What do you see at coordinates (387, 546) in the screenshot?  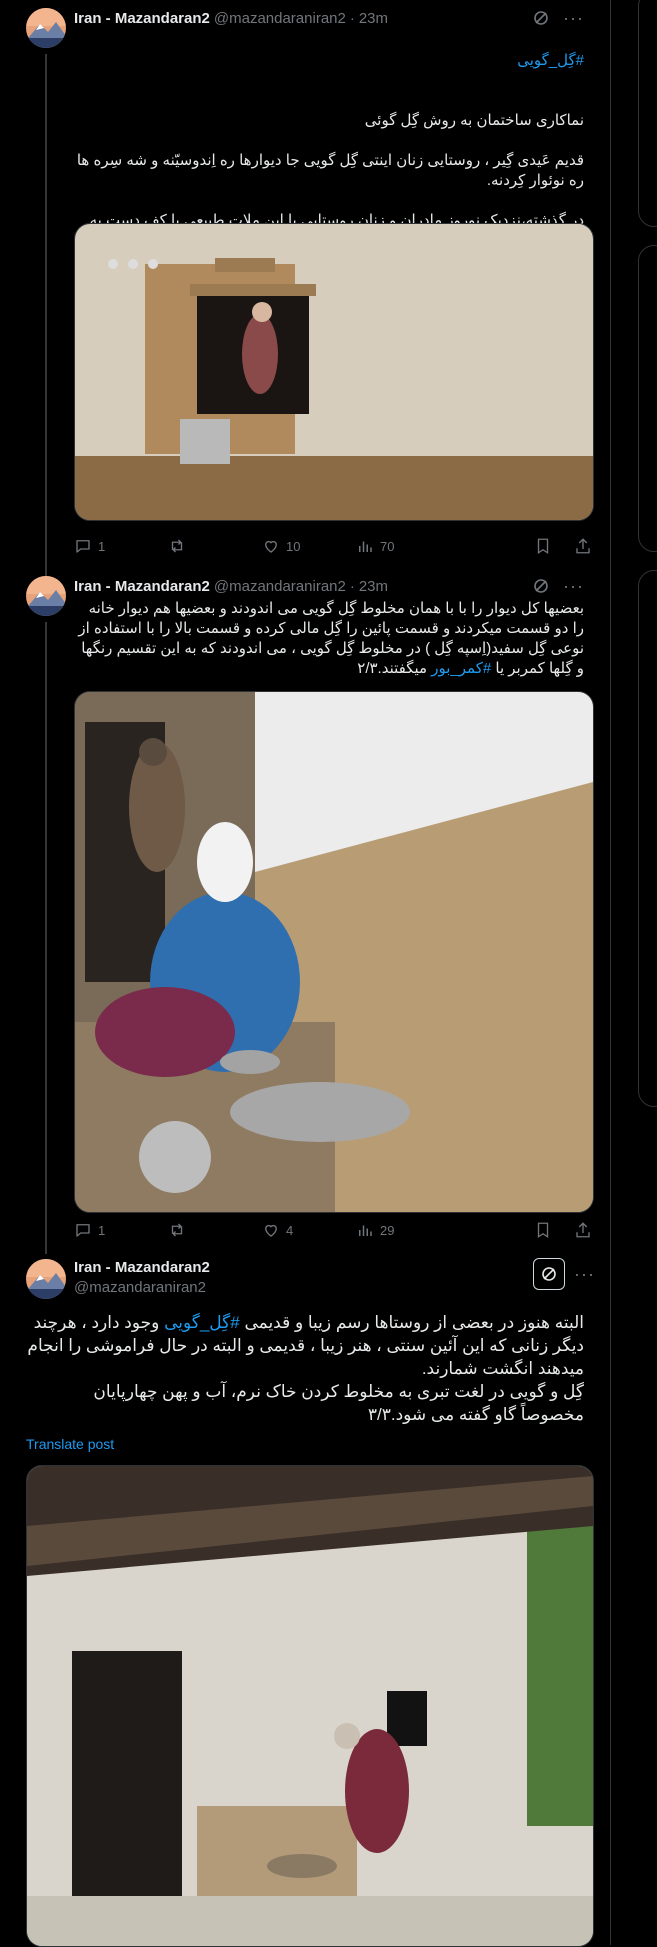 I see `views-count: 70` at bounding box center [387, 546].